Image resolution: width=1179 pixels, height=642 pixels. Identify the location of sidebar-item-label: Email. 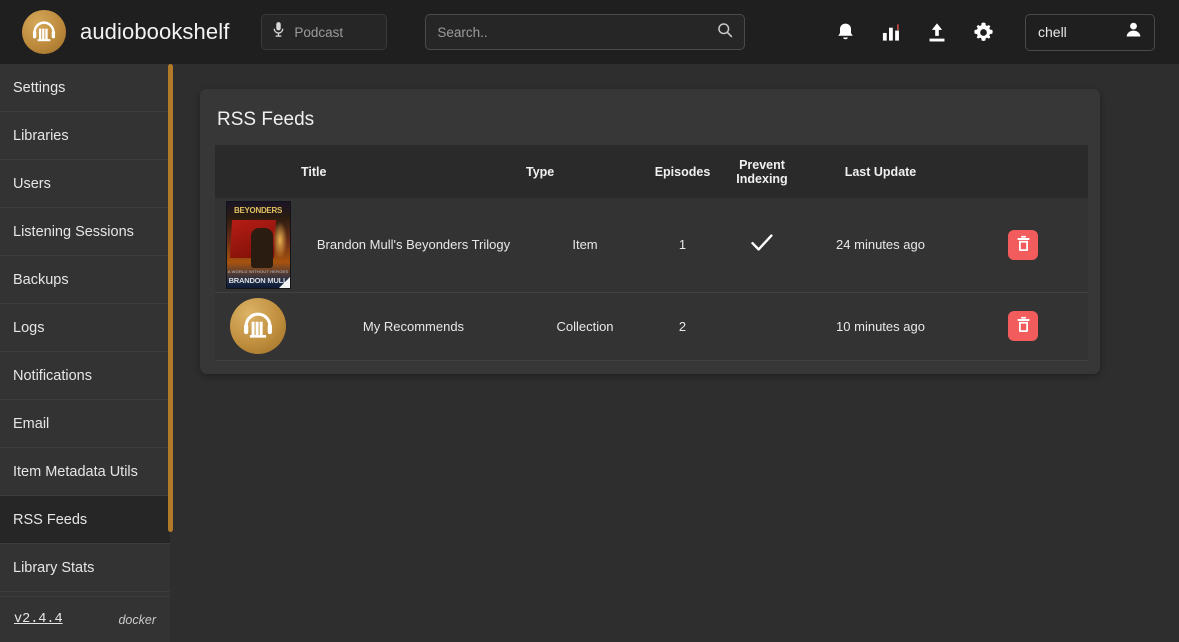
(31, 423).